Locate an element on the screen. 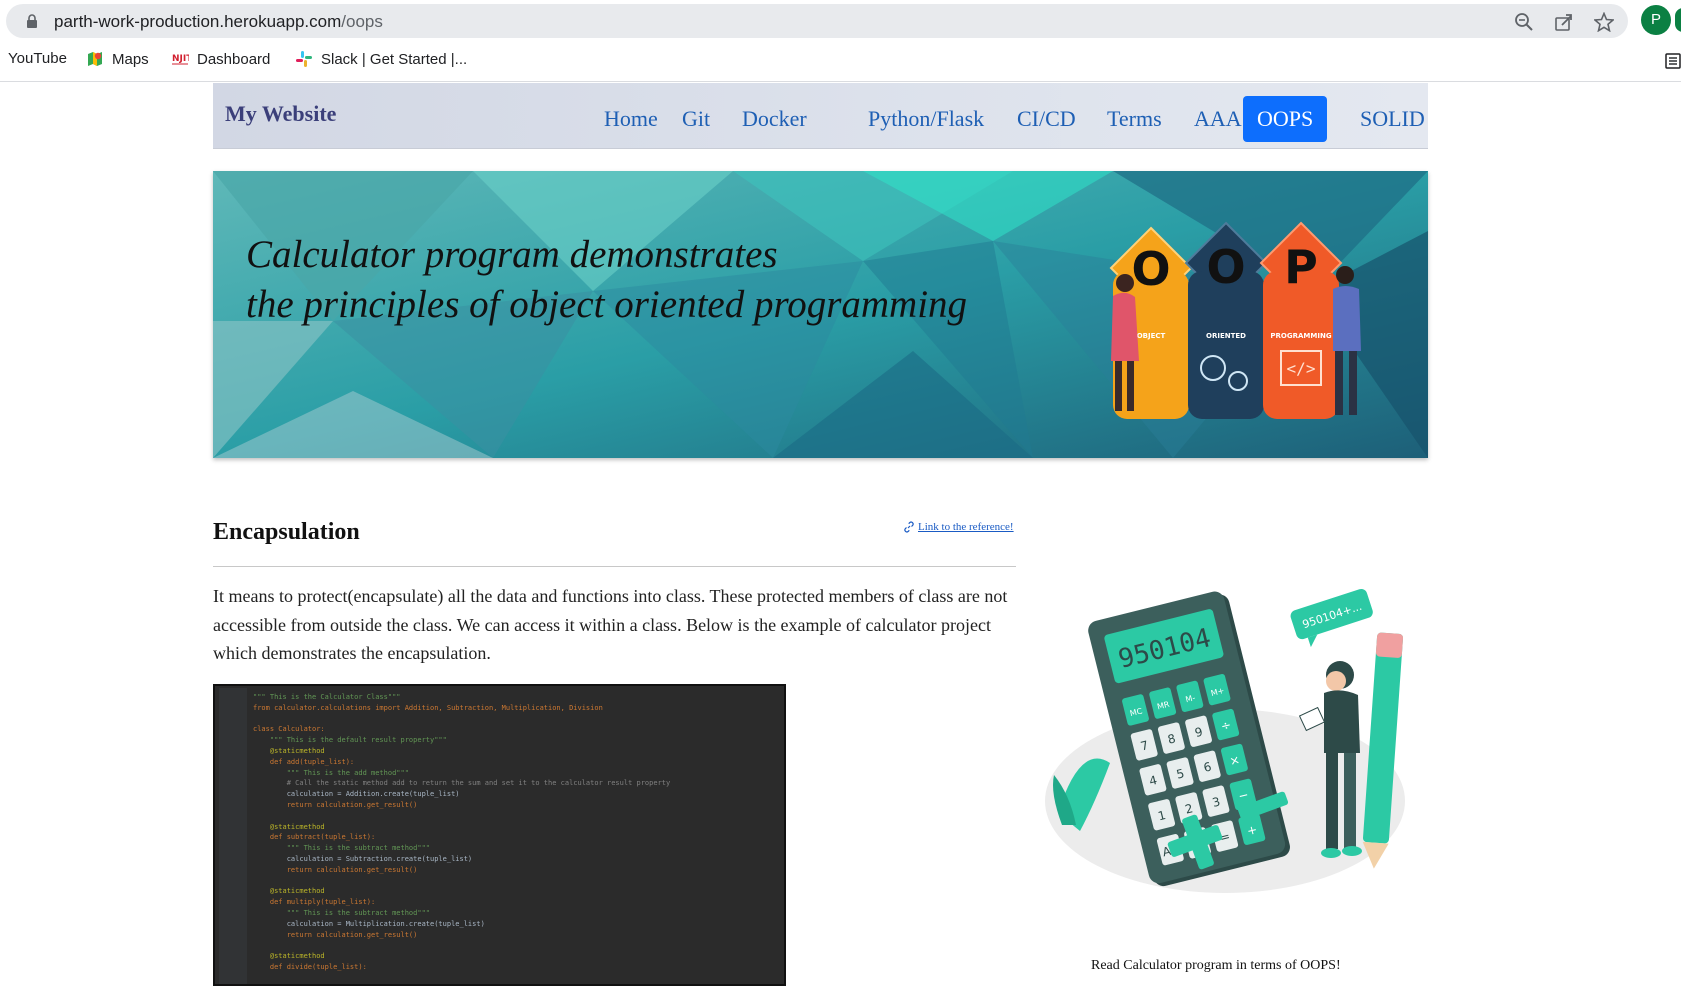 Image resolution: width=1681 pixels, height=986 pixels. reference-link: Link to the reference! is located at coordinates (958, 527).